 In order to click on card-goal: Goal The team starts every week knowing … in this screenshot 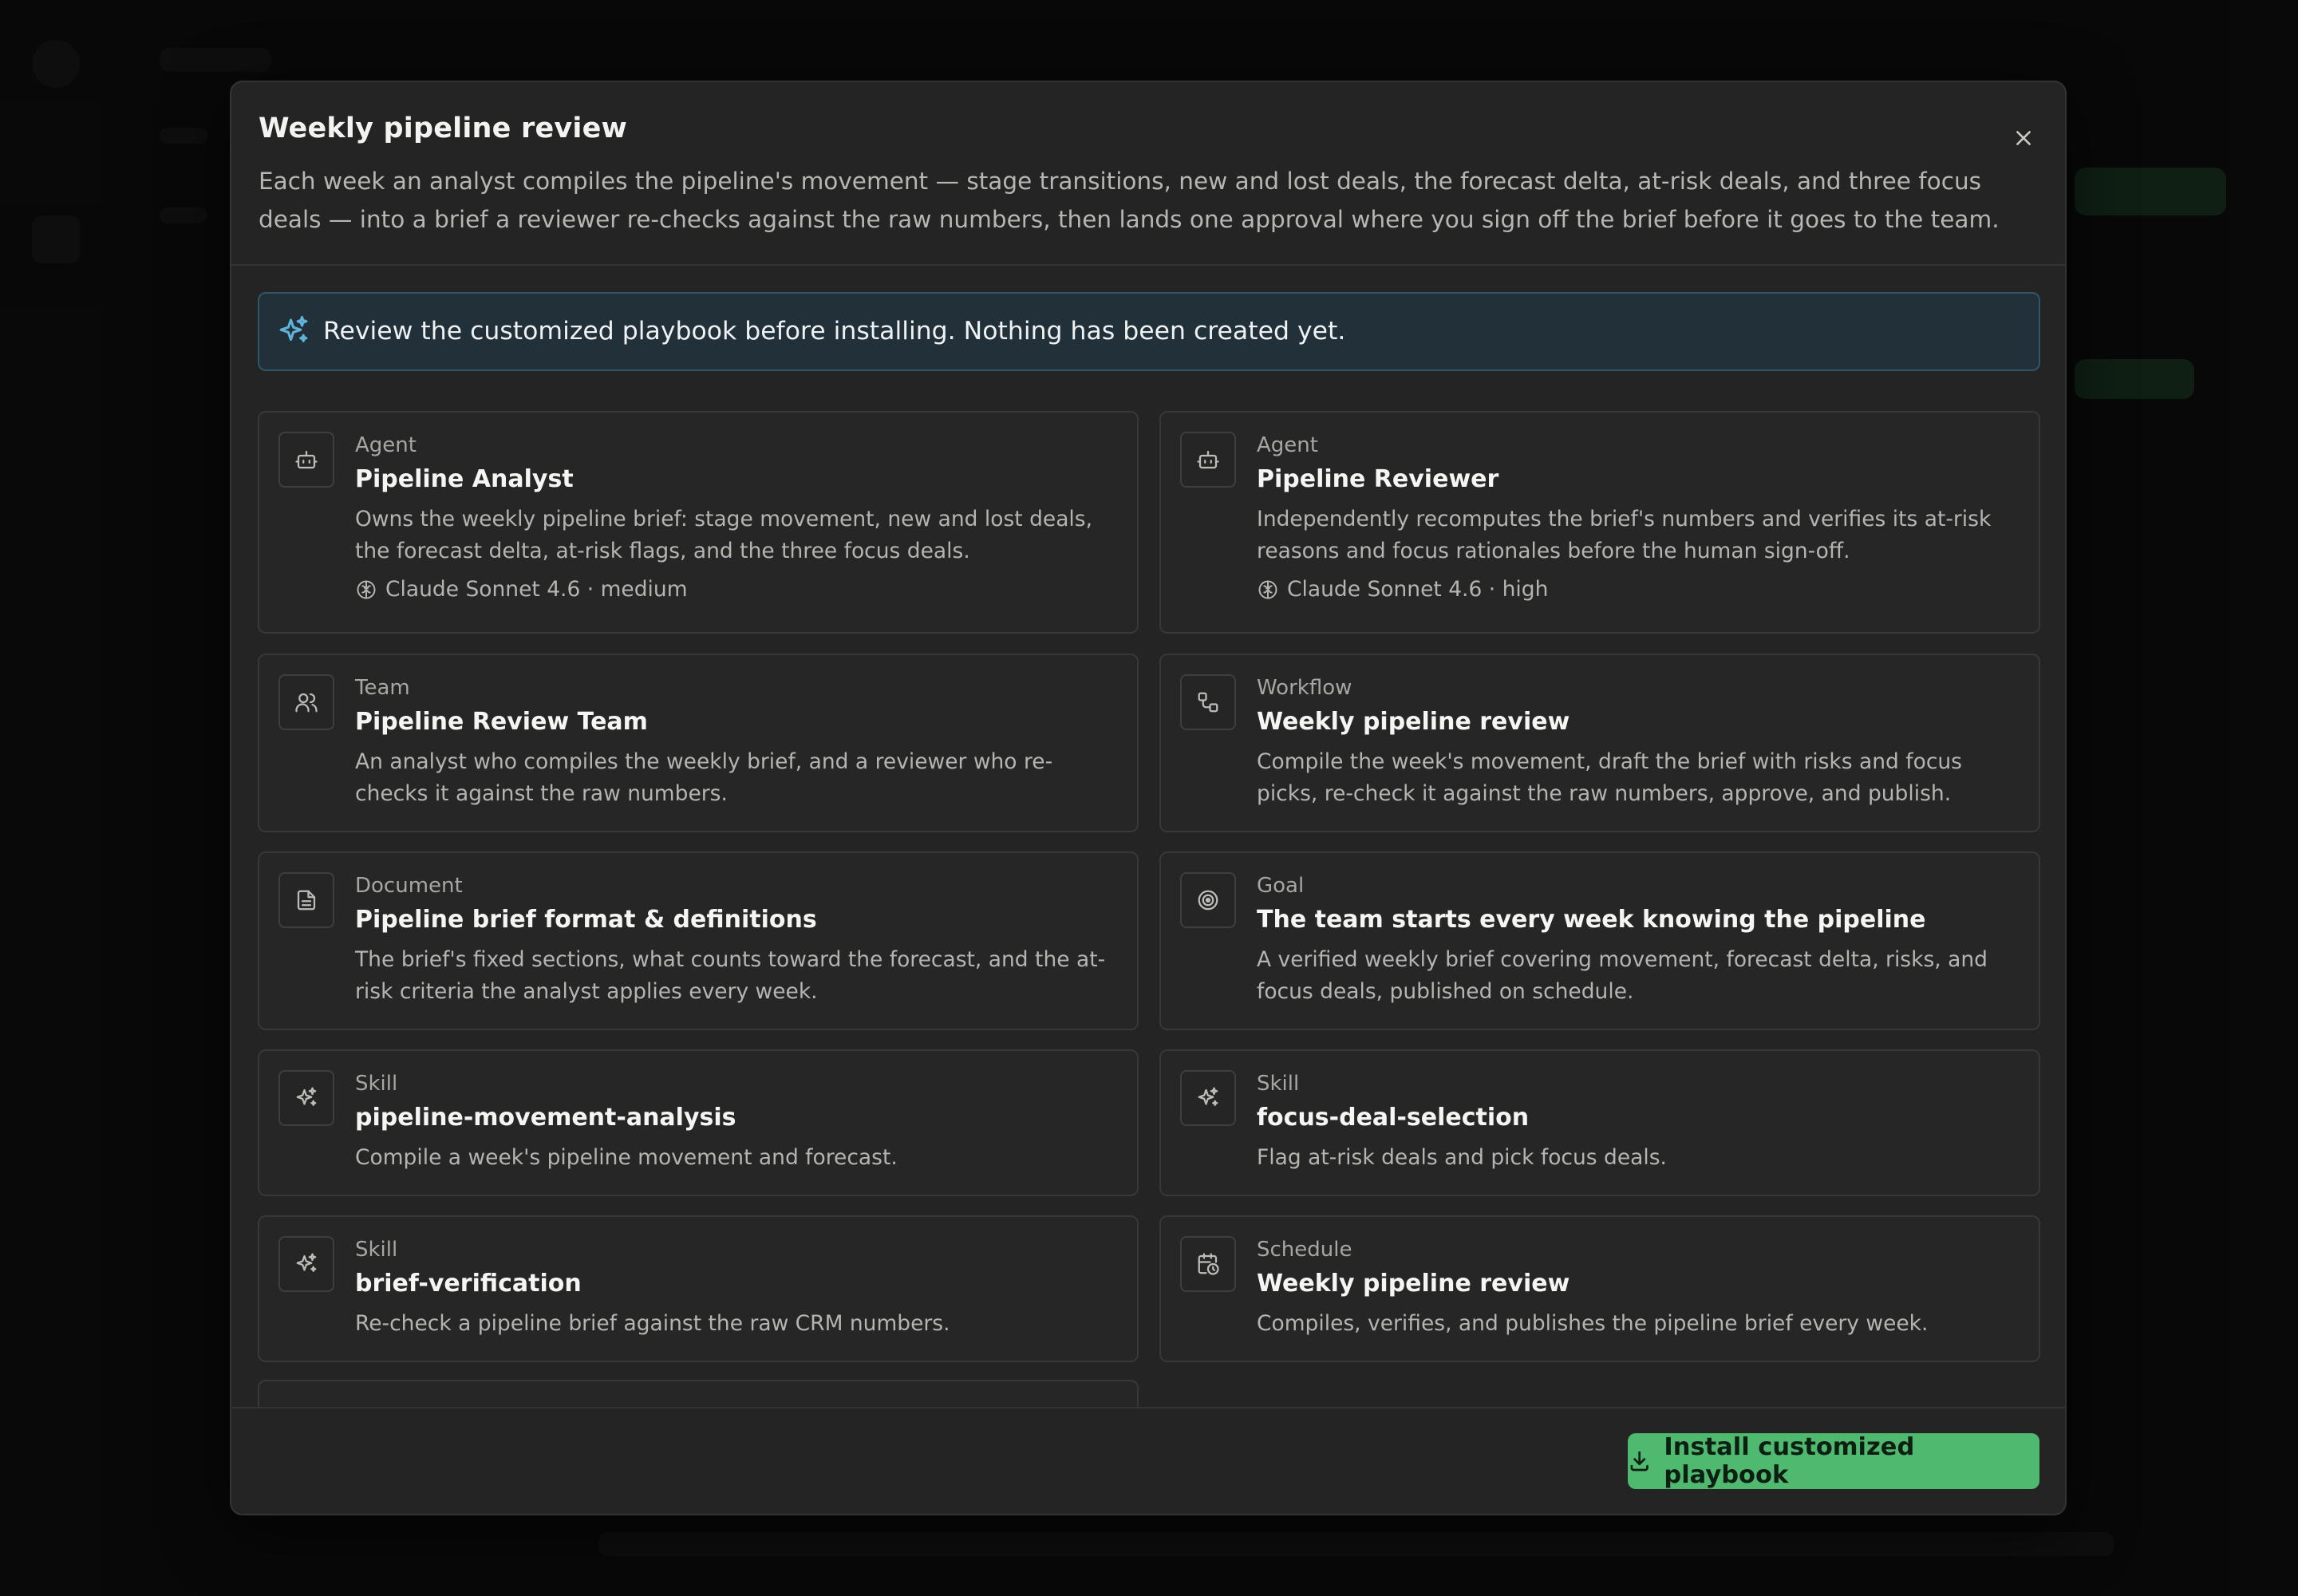, I will do `click(1600, 940)`.